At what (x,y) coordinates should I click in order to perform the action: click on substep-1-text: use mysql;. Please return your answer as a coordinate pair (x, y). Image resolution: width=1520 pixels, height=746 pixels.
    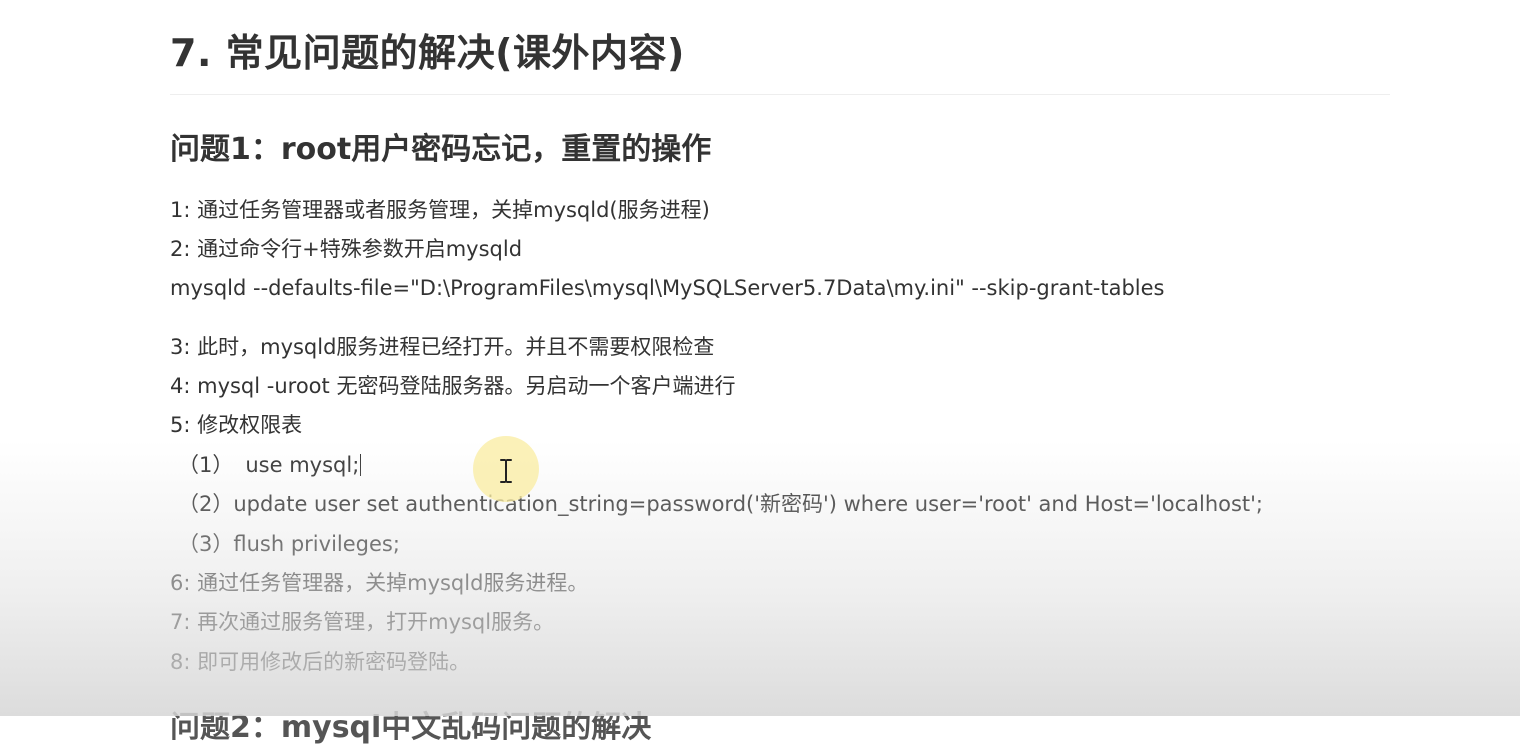
    Looking at the image, I should click on (302, 465).